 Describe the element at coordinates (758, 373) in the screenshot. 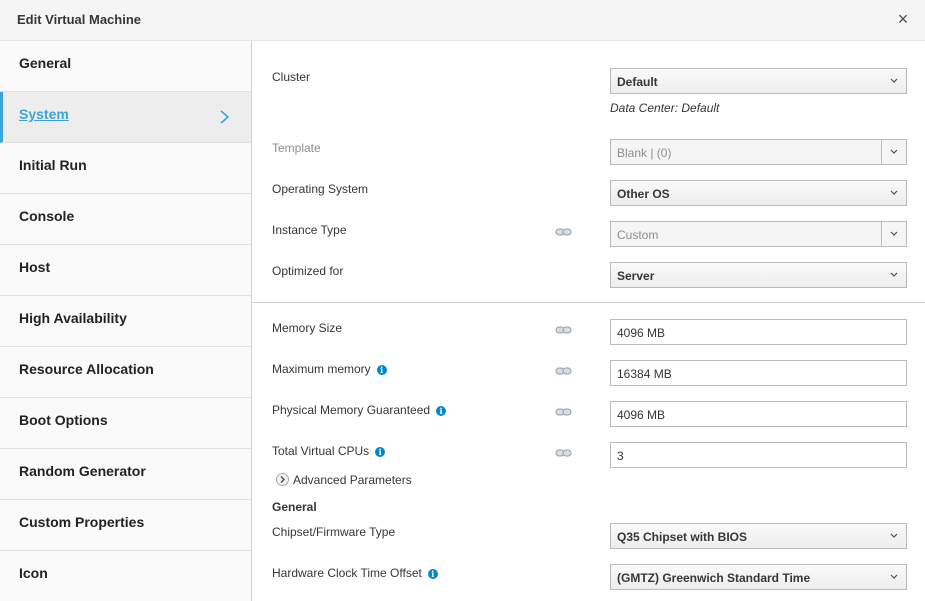

I see `maximum-memory-input: 16384 MB` at that location.